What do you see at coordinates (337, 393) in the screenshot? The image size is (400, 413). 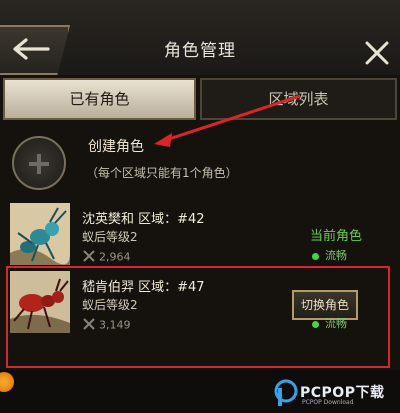 I see `watermark: PCPOP下载 PCPOP Download` at bounding box center [337, 393].